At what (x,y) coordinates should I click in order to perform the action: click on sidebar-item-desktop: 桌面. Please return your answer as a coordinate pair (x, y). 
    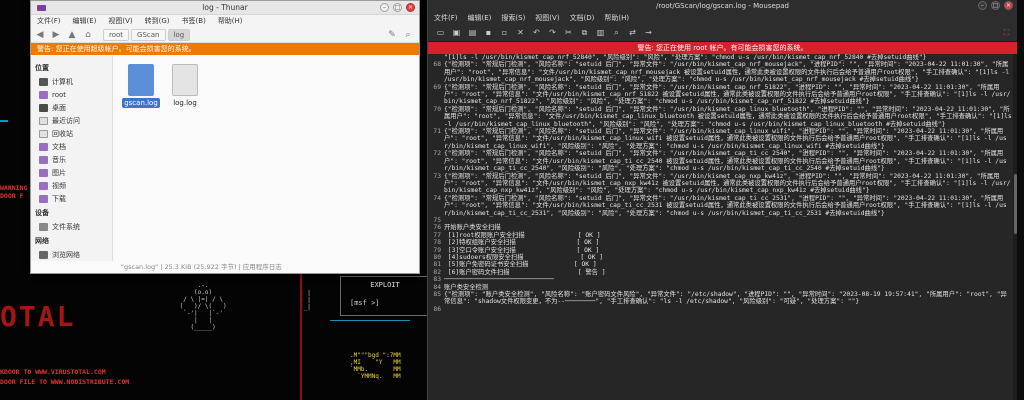
    Looking at the image, I should click on (71, 107).